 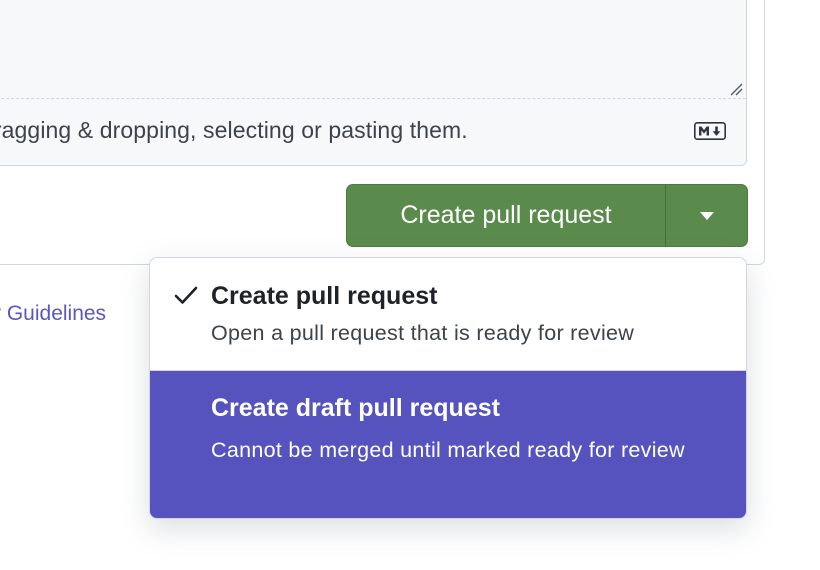 I want to click on editor-divider, so click(x=373, y=98).